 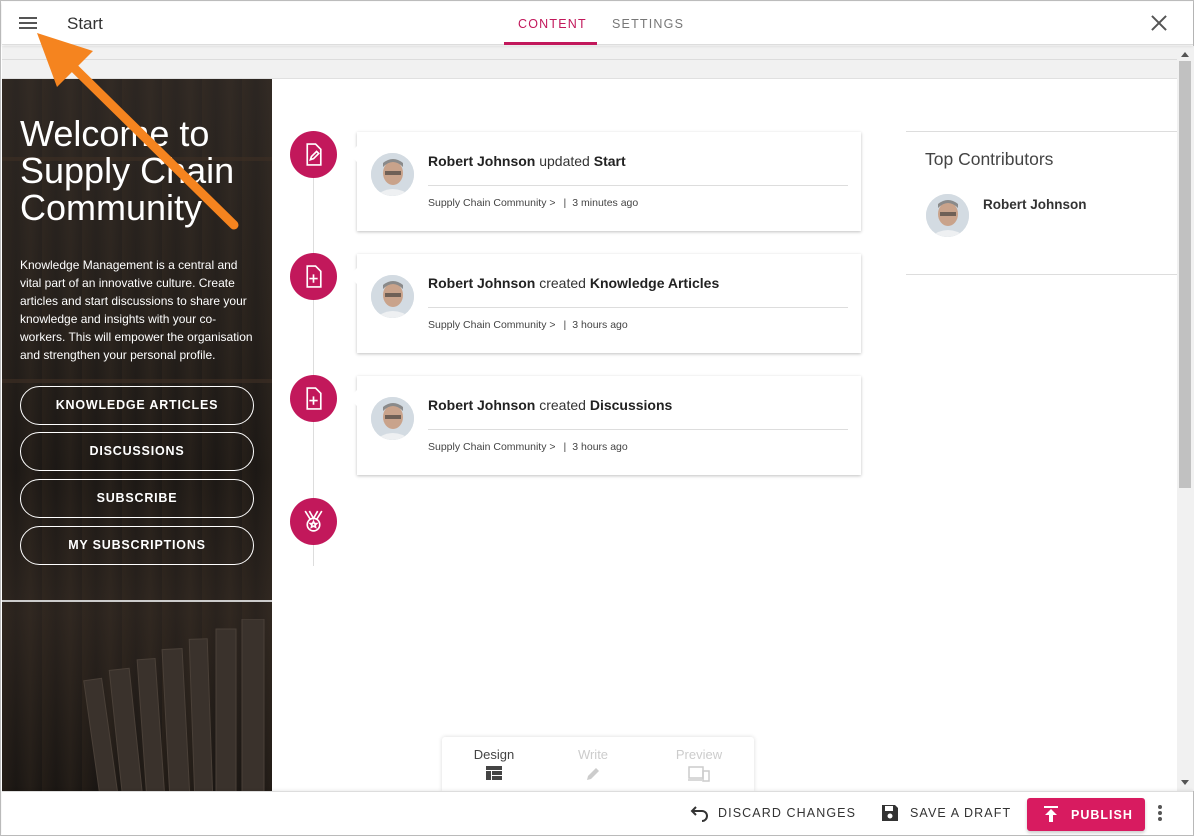 What do you see at coordinates (1160, 815) in the screenshot?
I see `more-options-icon` at bounding box center [1160, 815].